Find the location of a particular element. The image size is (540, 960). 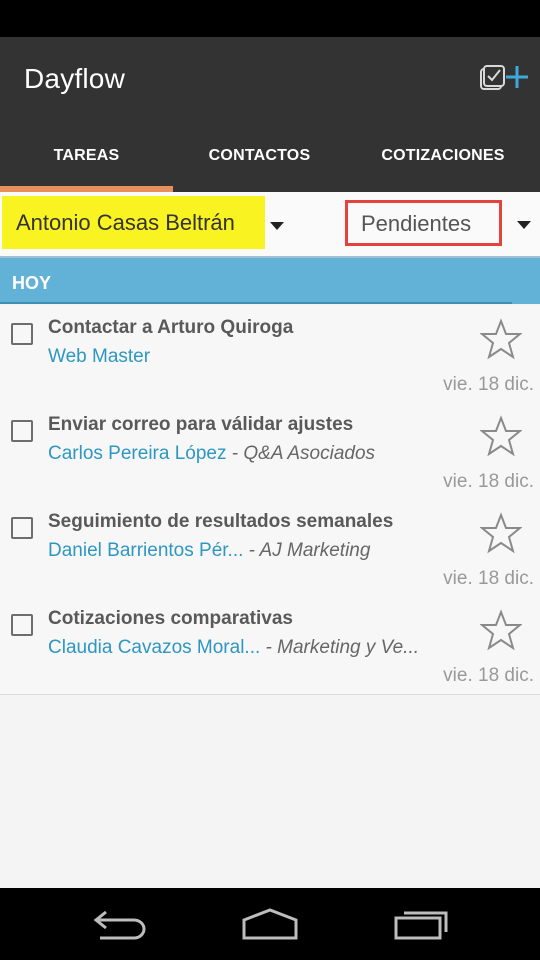

task-title: Enviar correo para válidar ajustes is located at coordinates (201, 424).